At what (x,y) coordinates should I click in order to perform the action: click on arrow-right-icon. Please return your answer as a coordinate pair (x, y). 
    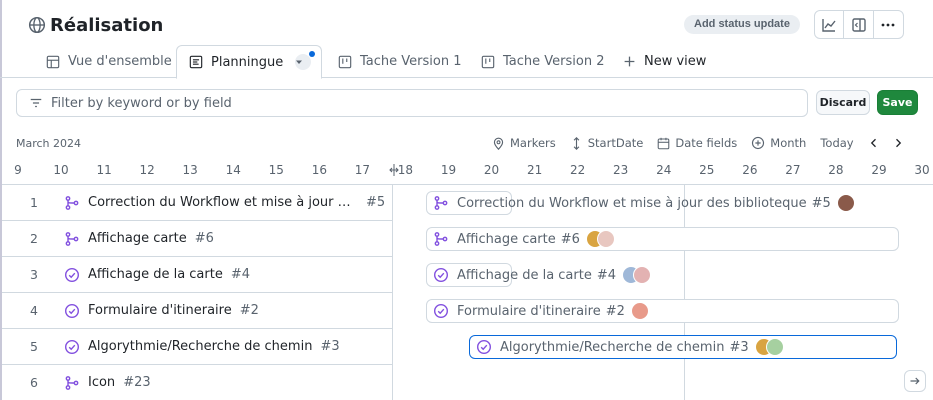
    Looking at the image, I should click on (915, 381).